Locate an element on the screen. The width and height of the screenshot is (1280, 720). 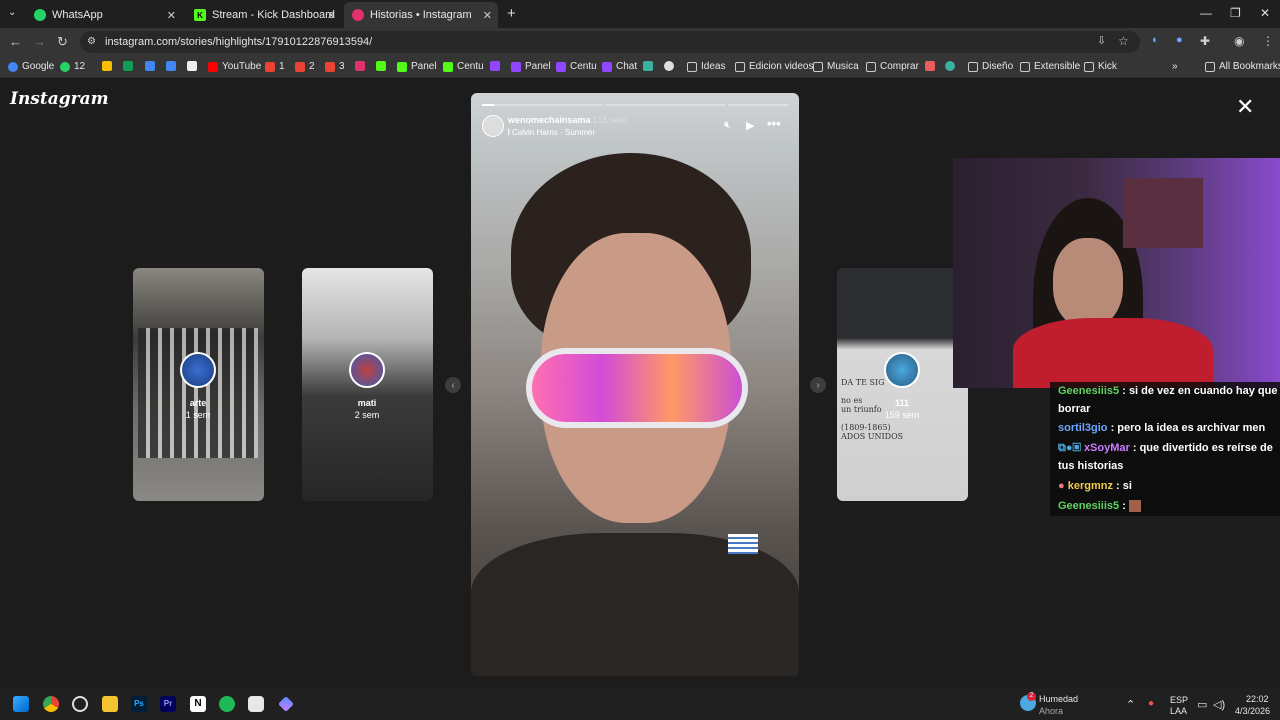
bookmark-folder-kick: Kick is located at coordinates (1100, 66).